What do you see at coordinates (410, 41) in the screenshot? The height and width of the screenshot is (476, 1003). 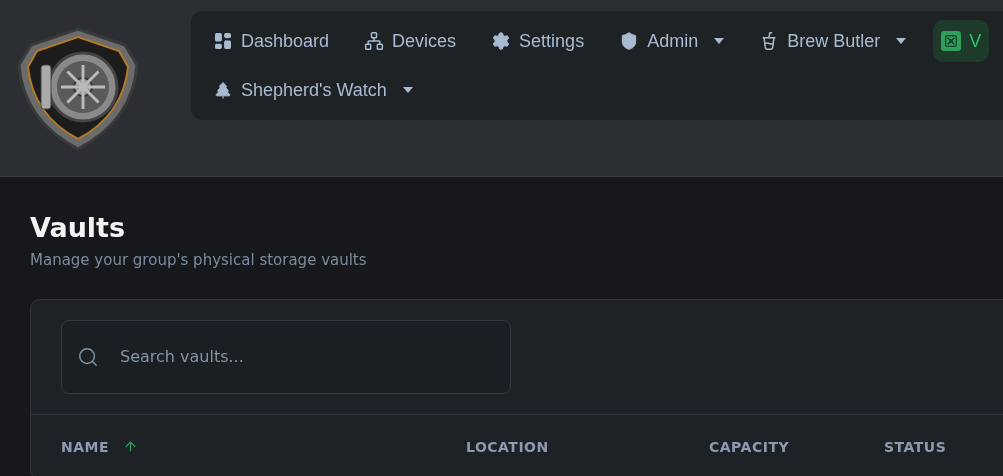 I see `nav-link: Devices` at bounding box center [410, 41].